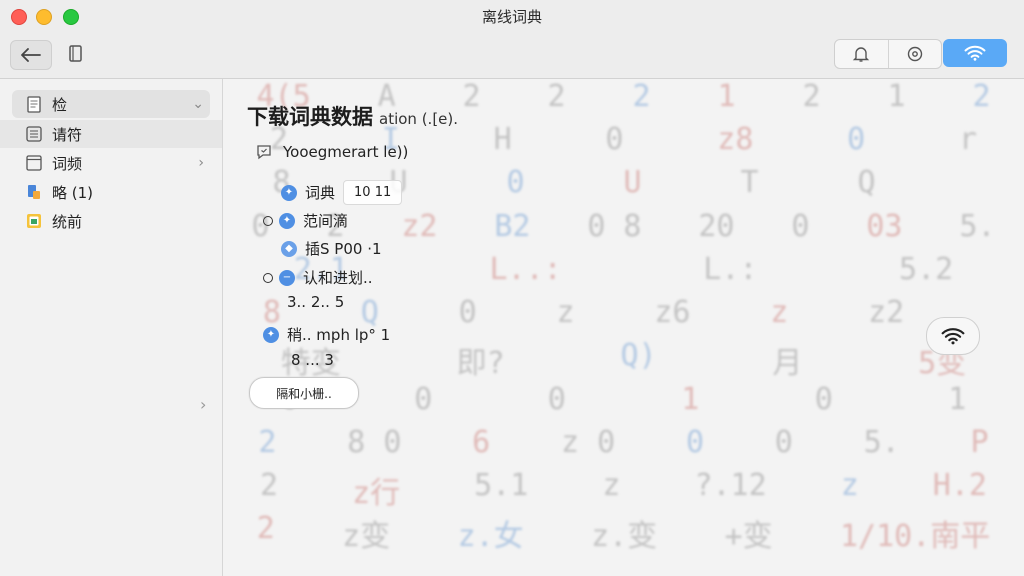  I want to click on window-icon, so click(34, 163).